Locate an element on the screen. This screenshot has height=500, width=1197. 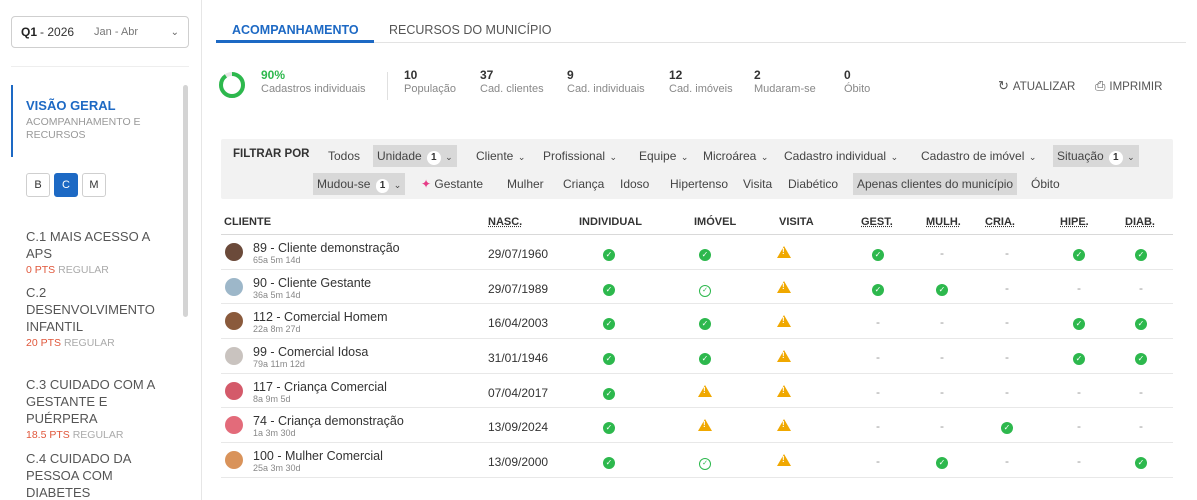
th-diab: DIAB. is located at coordinates (1140, 222).